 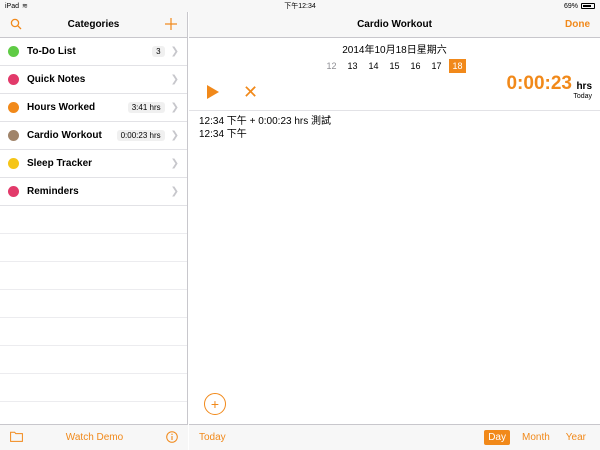 I want to click on category-label: Reminders, so click(x=53, y=191).